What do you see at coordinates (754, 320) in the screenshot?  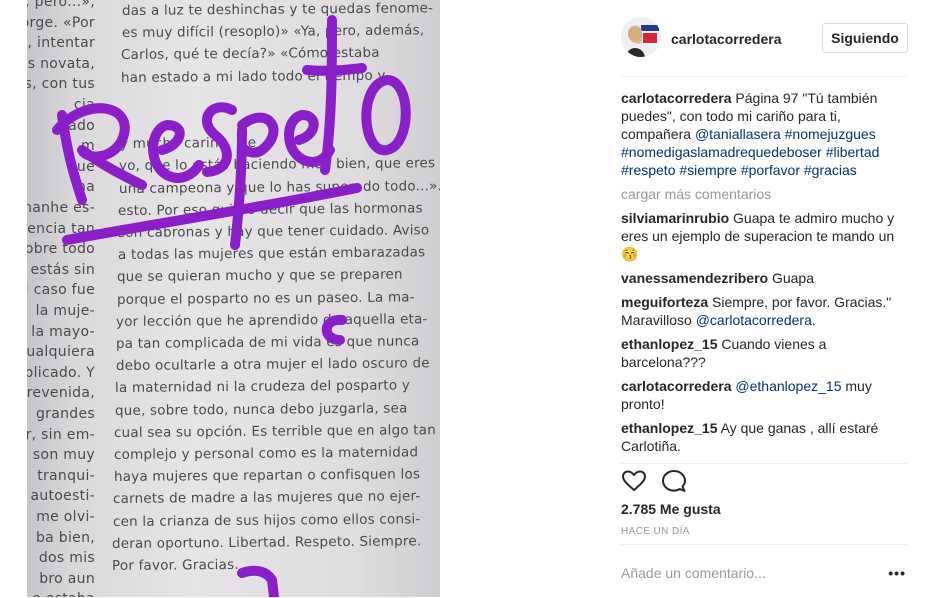 I see `comment-mention: @carlotacorredera` at bounding box center [754, 320].